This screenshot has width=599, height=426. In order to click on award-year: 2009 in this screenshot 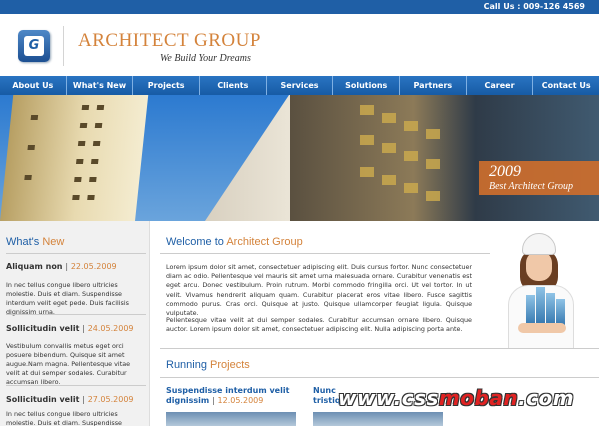, I will do `click(505, 171)`.